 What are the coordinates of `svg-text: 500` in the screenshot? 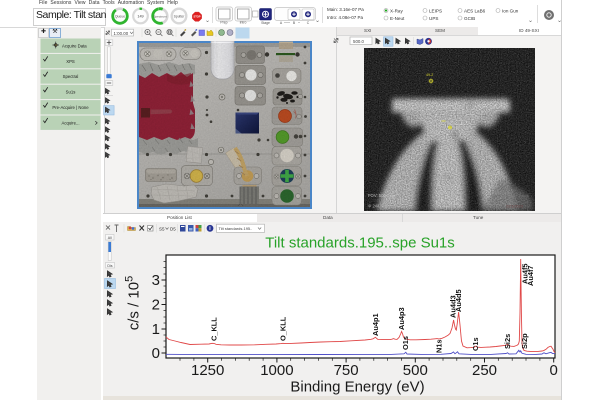 It's located at (415, 370).